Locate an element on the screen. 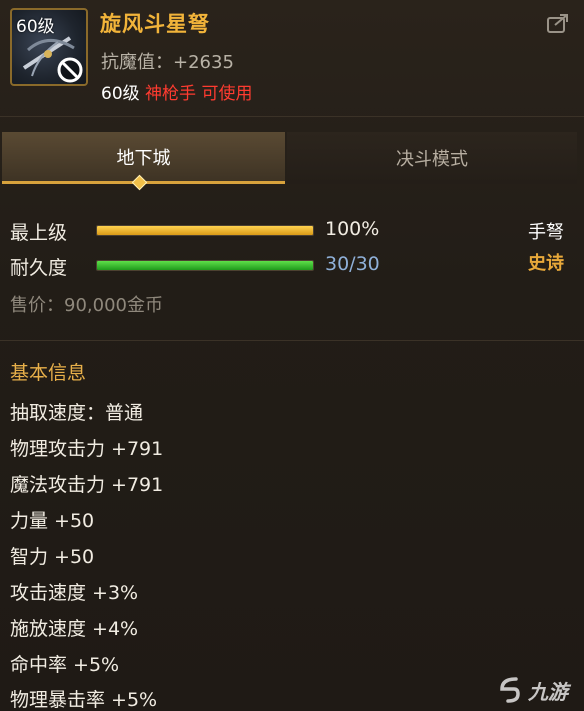  item-name: 旋风斗星弩 is located at coordinates (155, 24).